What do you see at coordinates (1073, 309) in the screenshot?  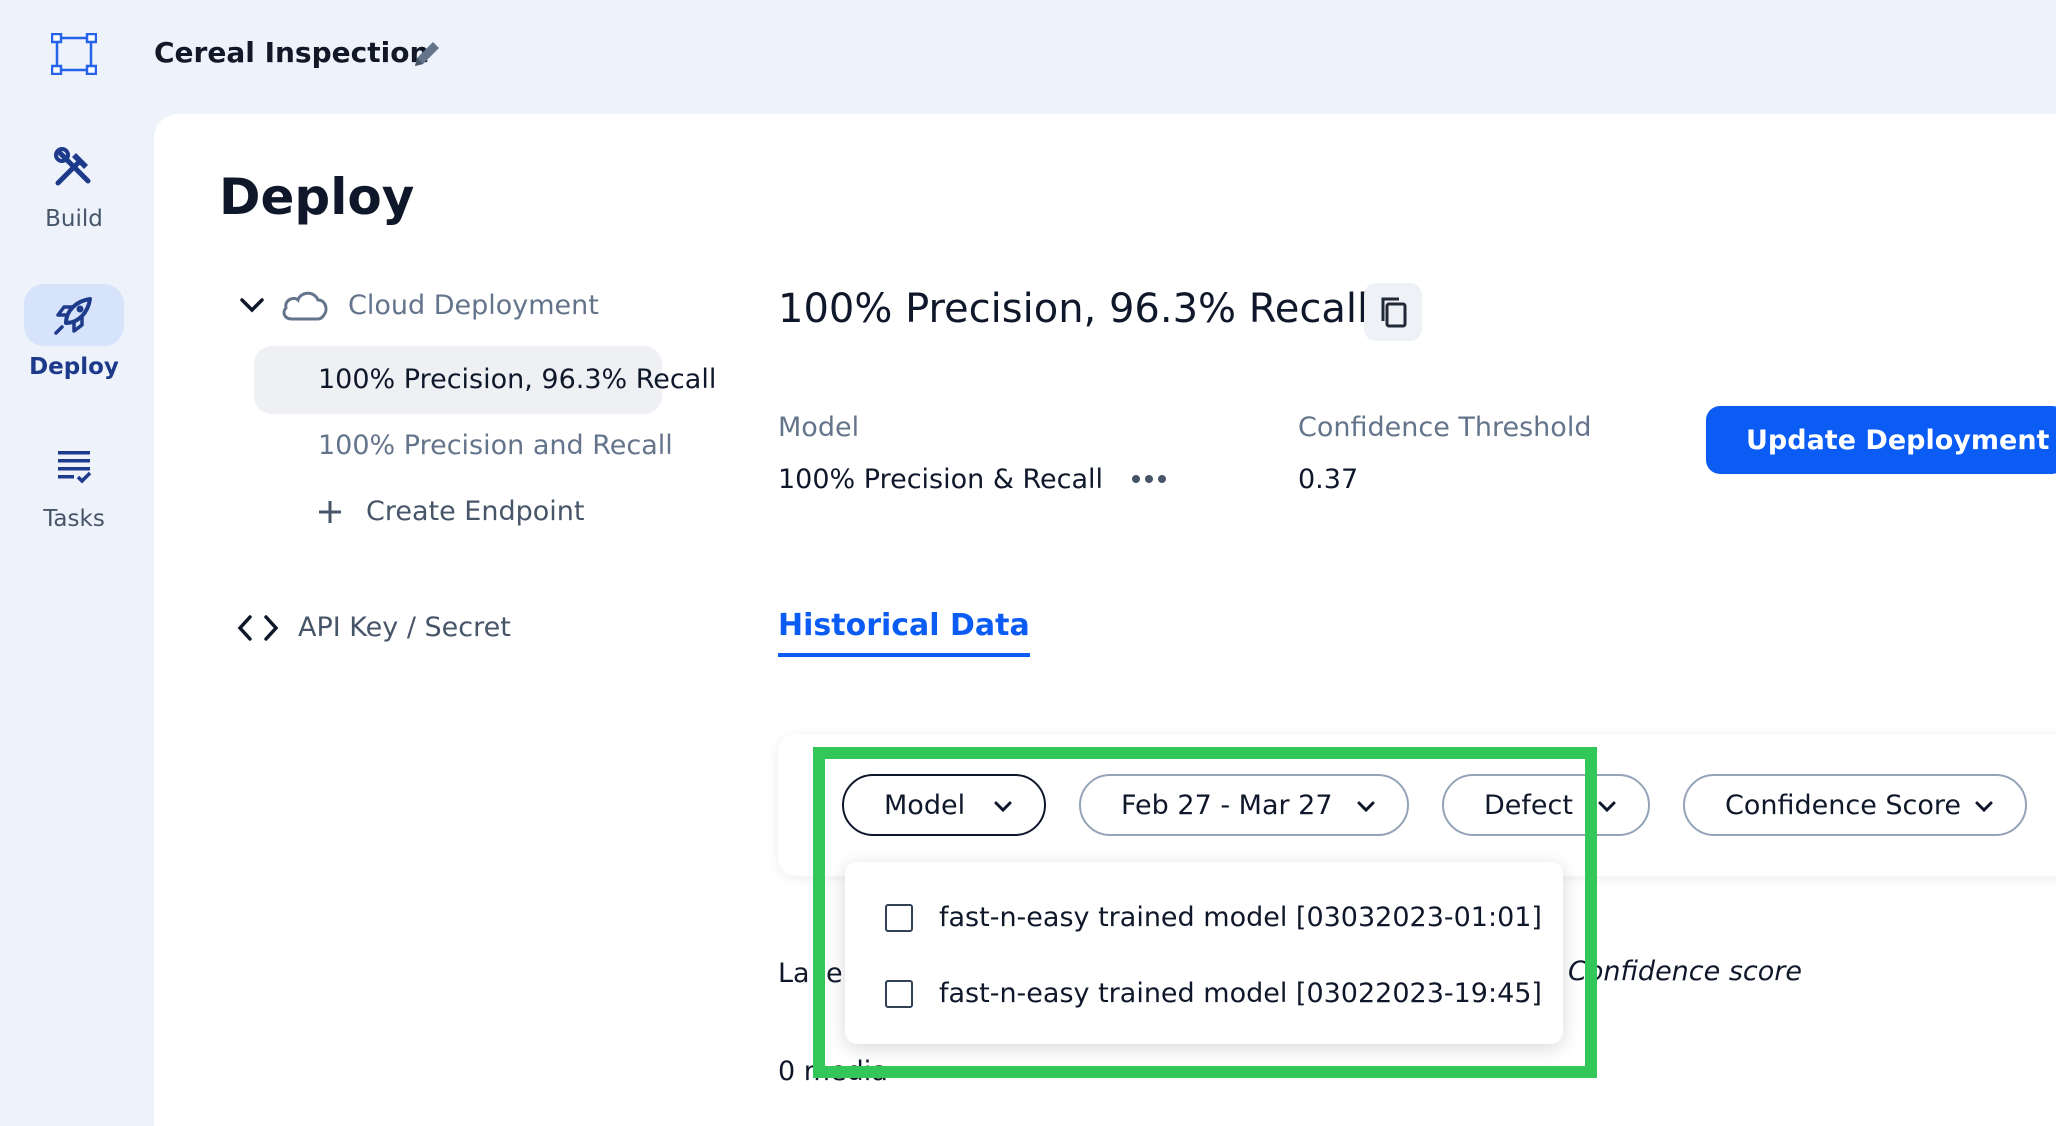 I see `endpoint-title: 100% Precision, 96.3% Recall` at bounding box center [1073, 309].